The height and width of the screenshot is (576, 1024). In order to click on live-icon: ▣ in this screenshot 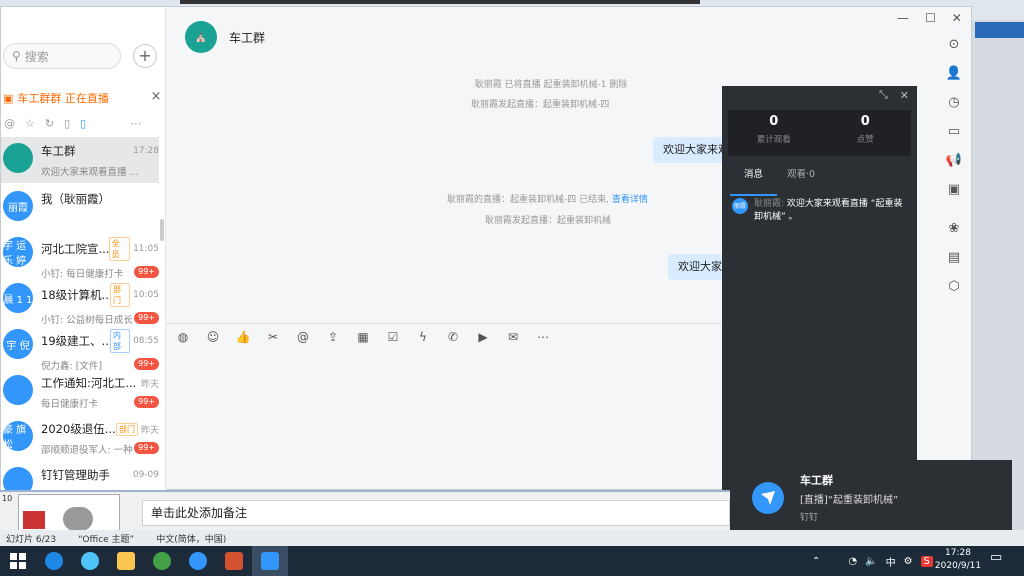, I will do `click(8, 98)`.